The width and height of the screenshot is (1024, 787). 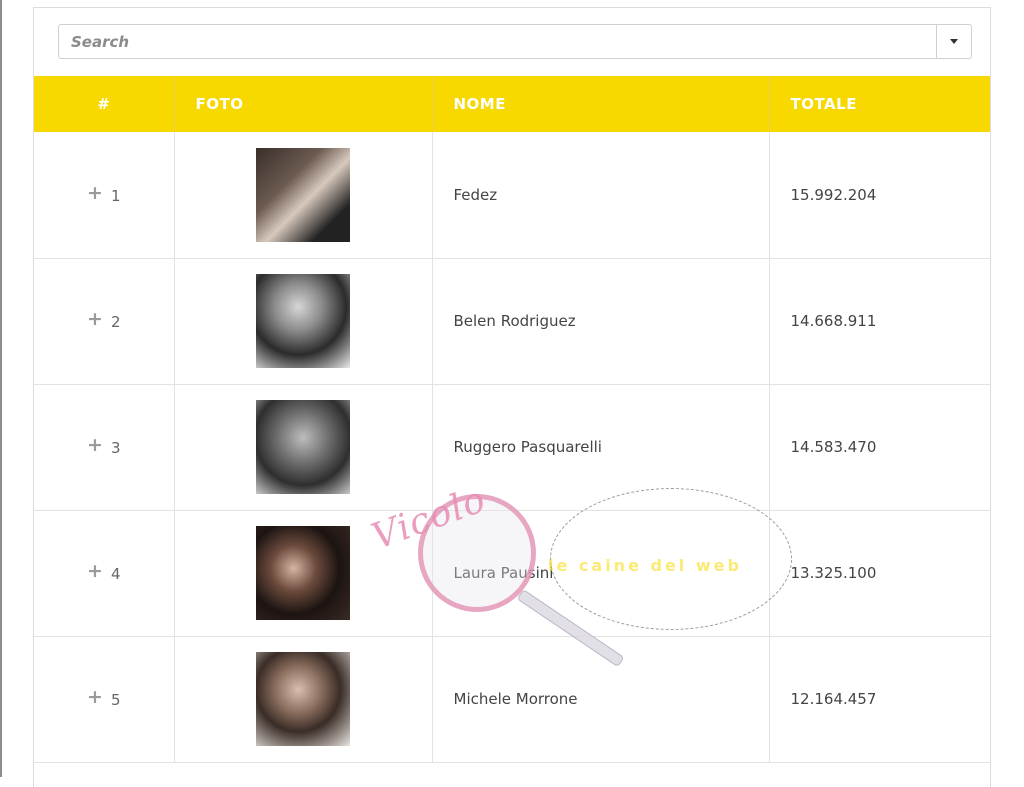 I want to click on window-left-edge, so click(x=1, y=388).